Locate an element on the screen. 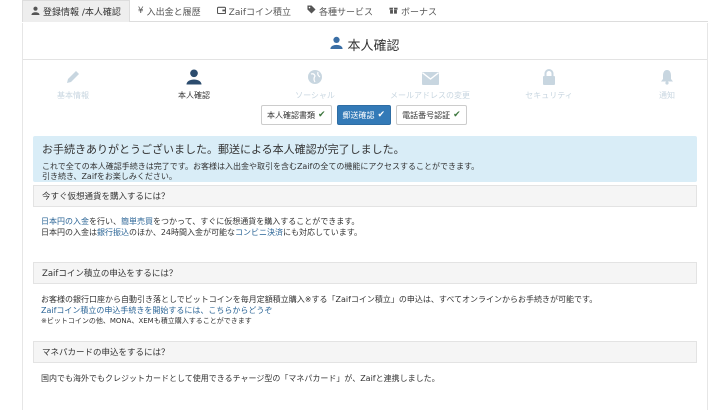 Image resolution: width=728 pixels, height=410 pixels. step-identity: 本人確認 is located at coordinates (194, 82).